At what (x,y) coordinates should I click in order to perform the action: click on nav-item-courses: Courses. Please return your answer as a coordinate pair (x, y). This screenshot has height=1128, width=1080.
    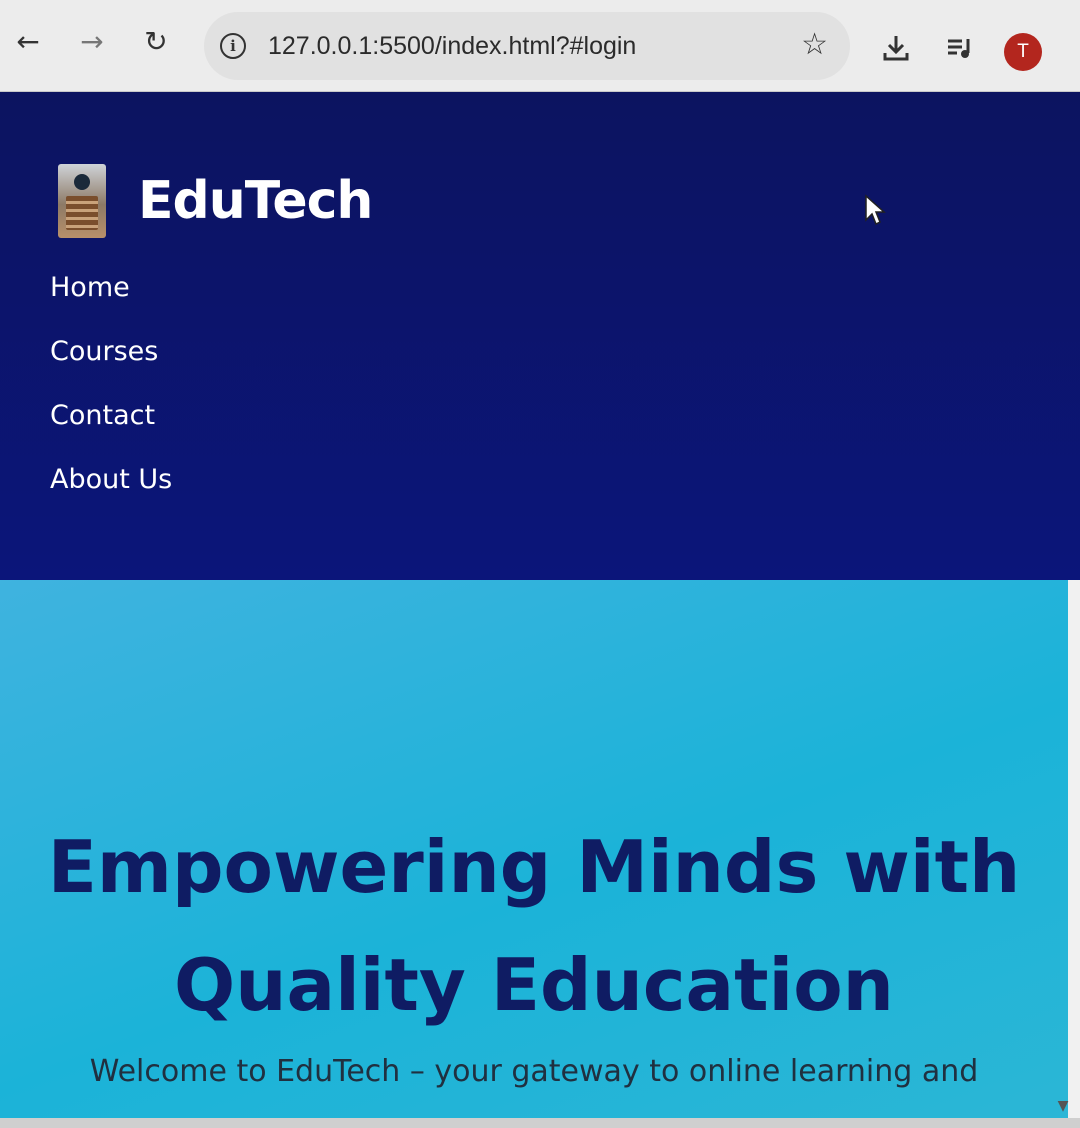
    Looking at the image, I should click on (111, 364).